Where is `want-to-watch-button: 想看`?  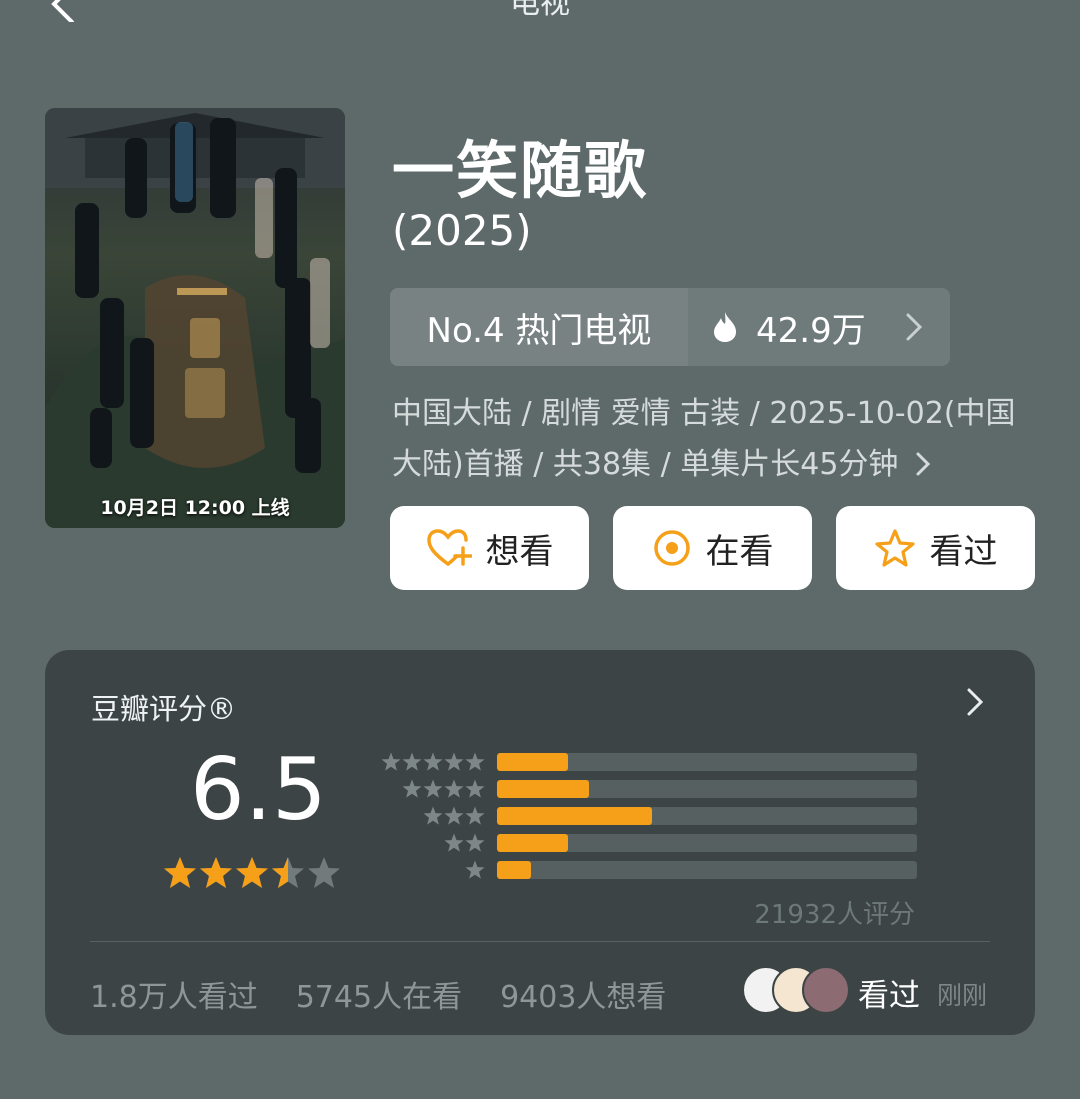
want-to-watch-button: 想看 is located at coordinates (489, 548).